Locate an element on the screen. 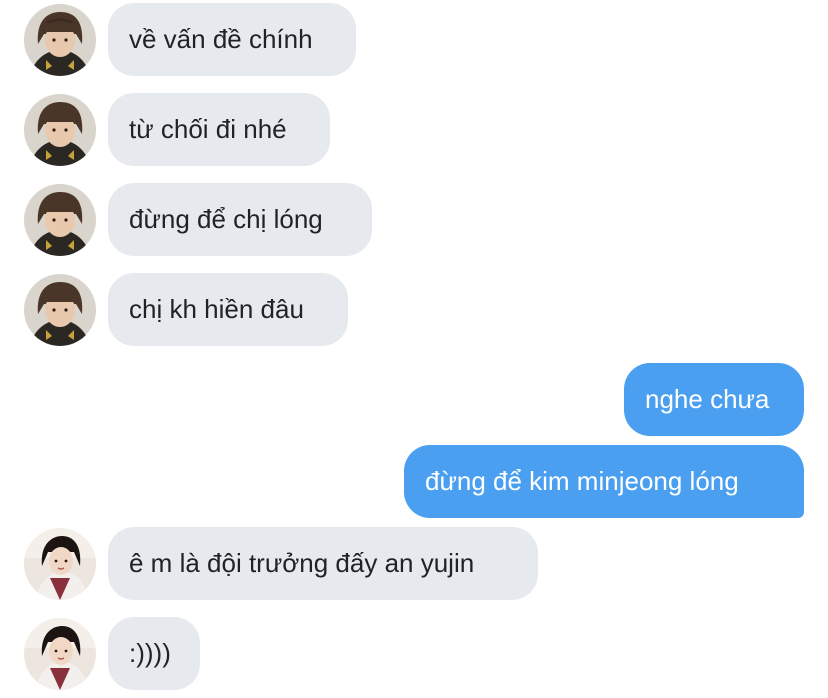  outgoing-message: nghe chưa is located at coordinates (714, 399).